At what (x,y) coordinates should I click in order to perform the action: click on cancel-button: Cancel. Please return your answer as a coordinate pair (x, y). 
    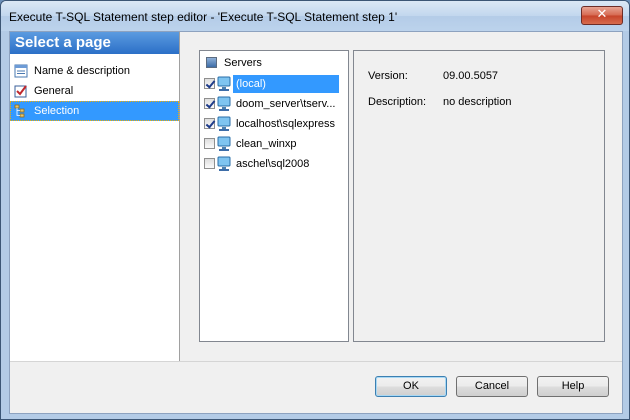
    Looking at the image, I should click on (492, 386).